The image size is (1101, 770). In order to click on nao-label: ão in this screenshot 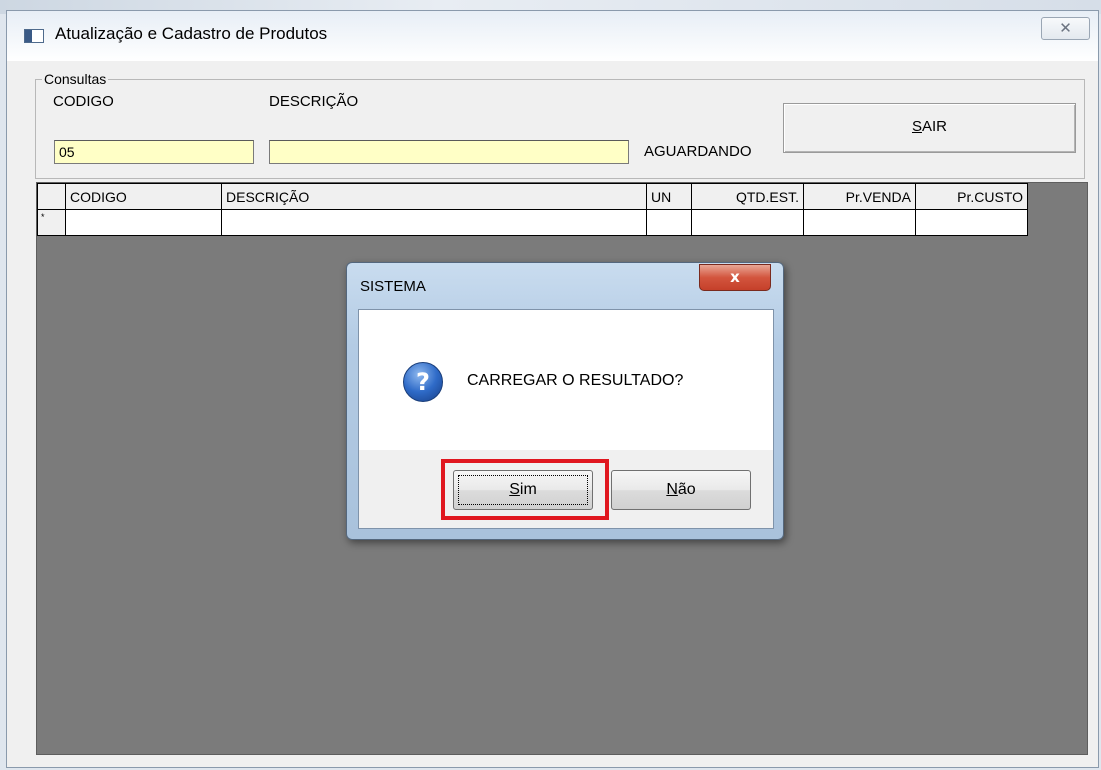, I will do `click(686, 489)`.